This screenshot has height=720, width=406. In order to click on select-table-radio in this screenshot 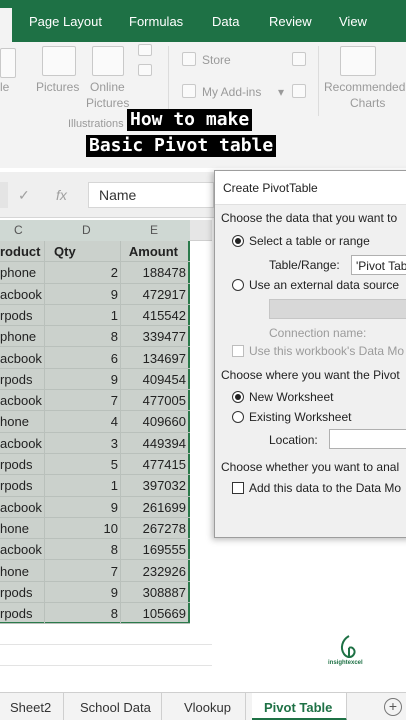, I will do `click(238, 241)`.